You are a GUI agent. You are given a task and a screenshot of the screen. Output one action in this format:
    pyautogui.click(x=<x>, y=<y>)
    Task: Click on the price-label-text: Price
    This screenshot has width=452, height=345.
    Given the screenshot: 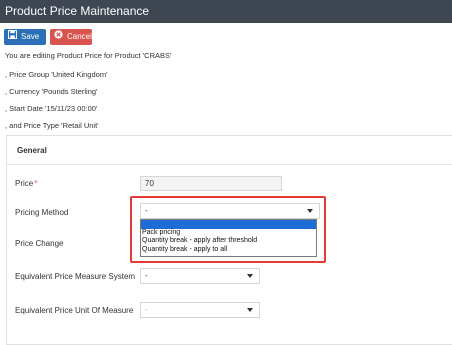 What is the action you would take?
    pyautogui.click(x=24, y=183)
    